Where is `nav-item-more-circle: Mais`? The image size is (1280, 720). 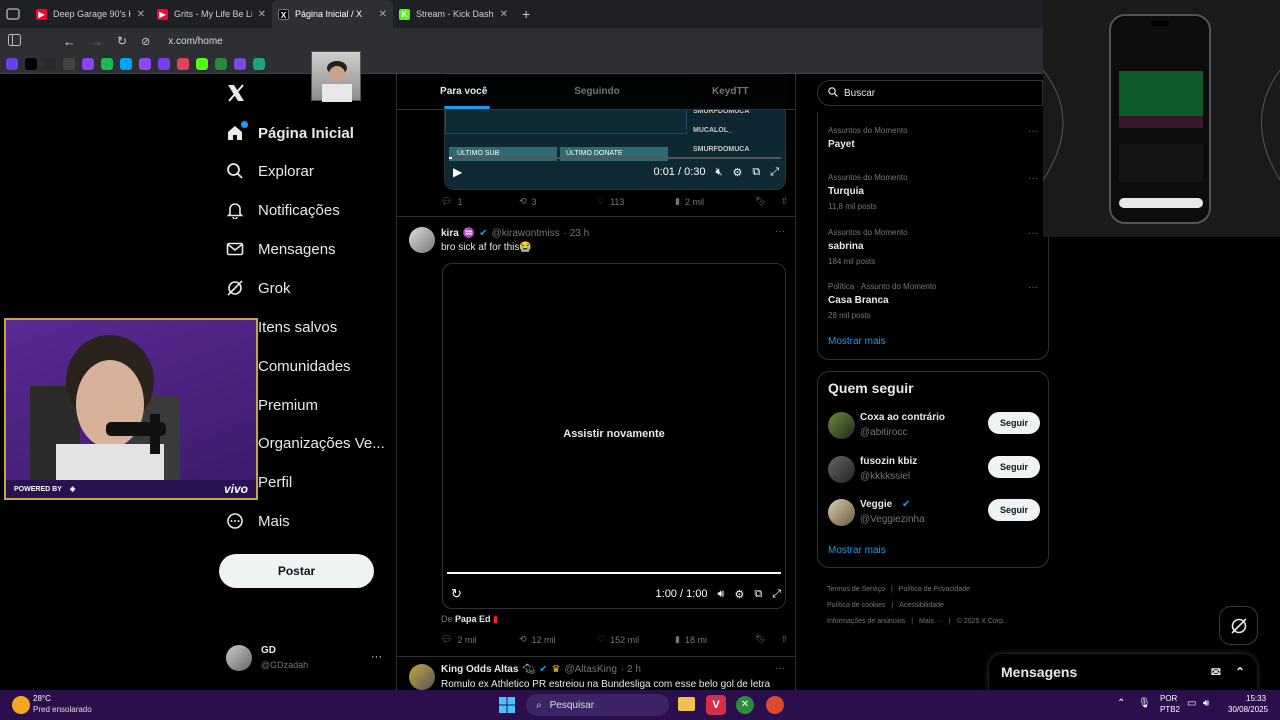
nav-item-more-circle: Mais is located at coordinates (258, 521).